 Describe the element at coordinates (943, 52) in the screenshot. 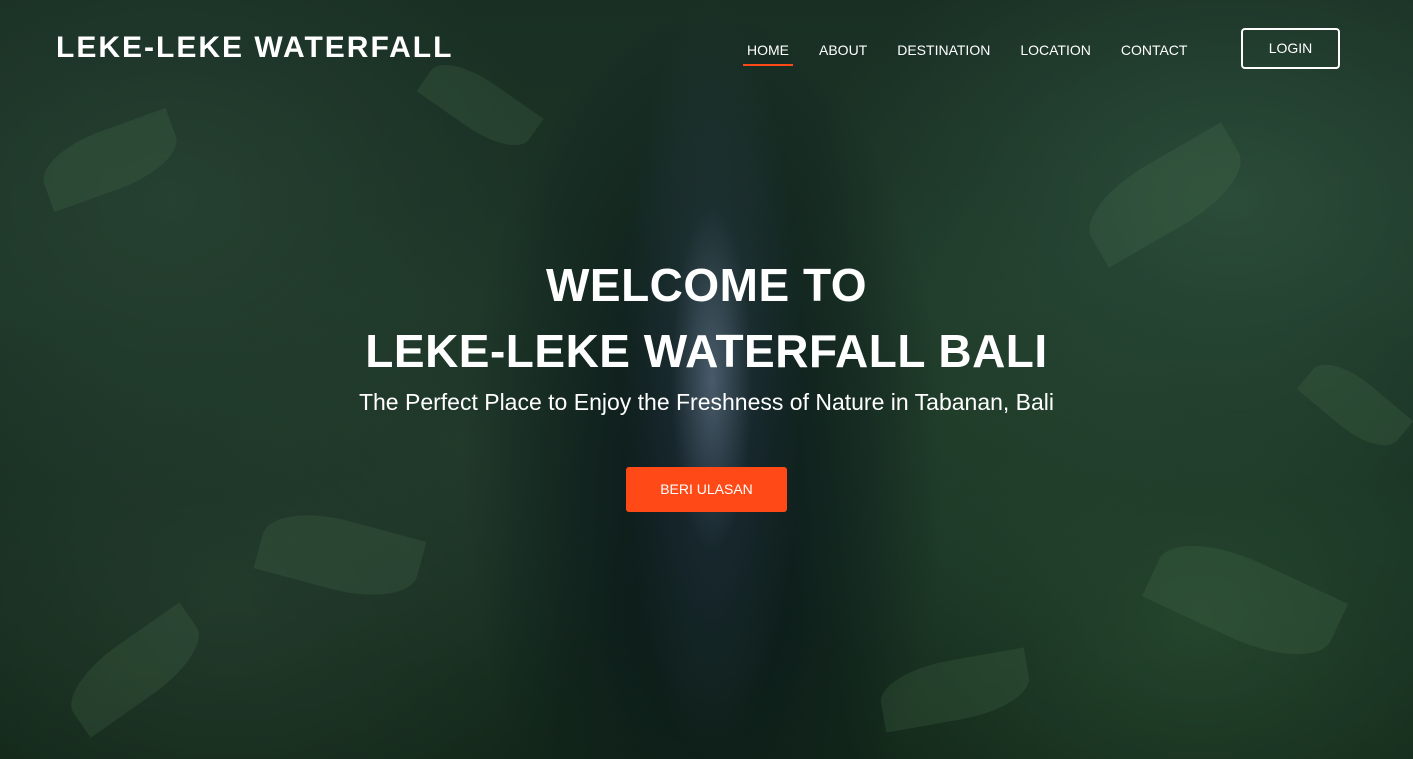

I see `nav-item-destination: DESTINATION` at that location.